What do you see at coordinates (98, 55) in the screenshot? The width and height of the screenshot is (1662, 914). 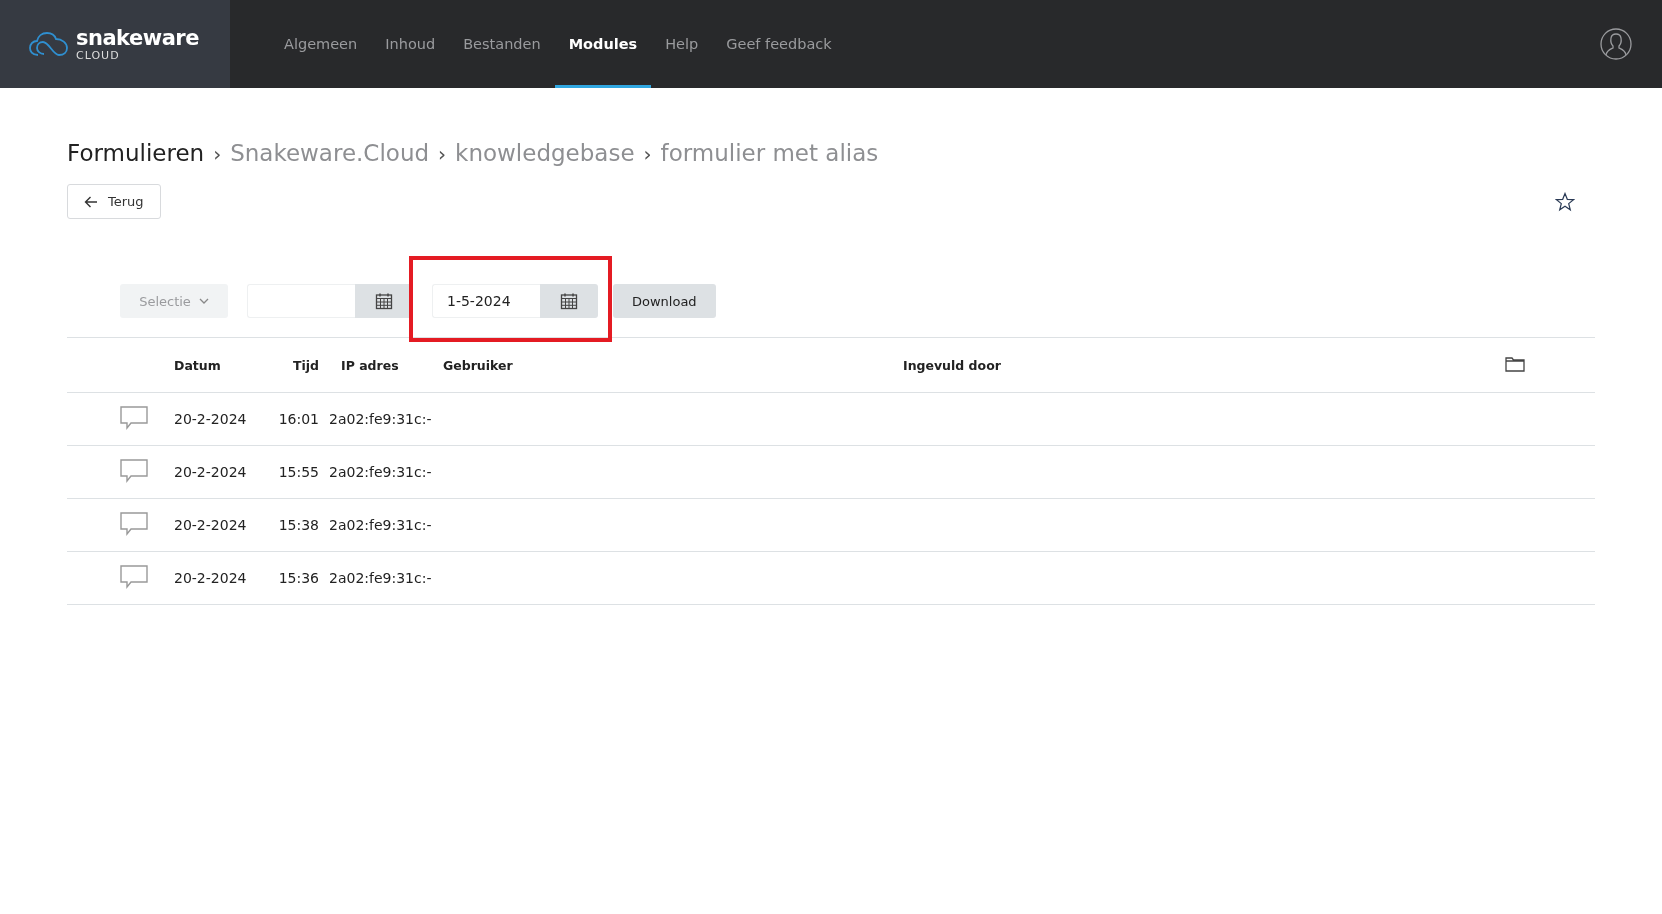 I see `logo-subtitle: CLOUD` at bounding box center [98, 55].